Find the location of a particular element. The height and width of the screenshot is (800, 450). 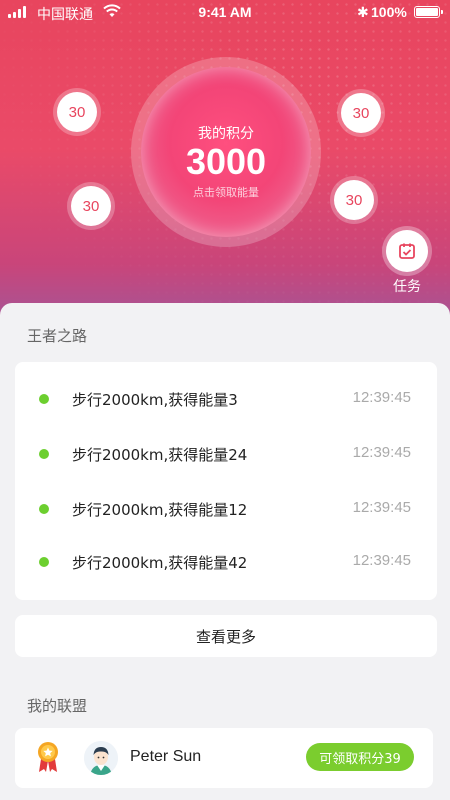

score-hint: 点击领取能量 is located at coordinates (226, 192).